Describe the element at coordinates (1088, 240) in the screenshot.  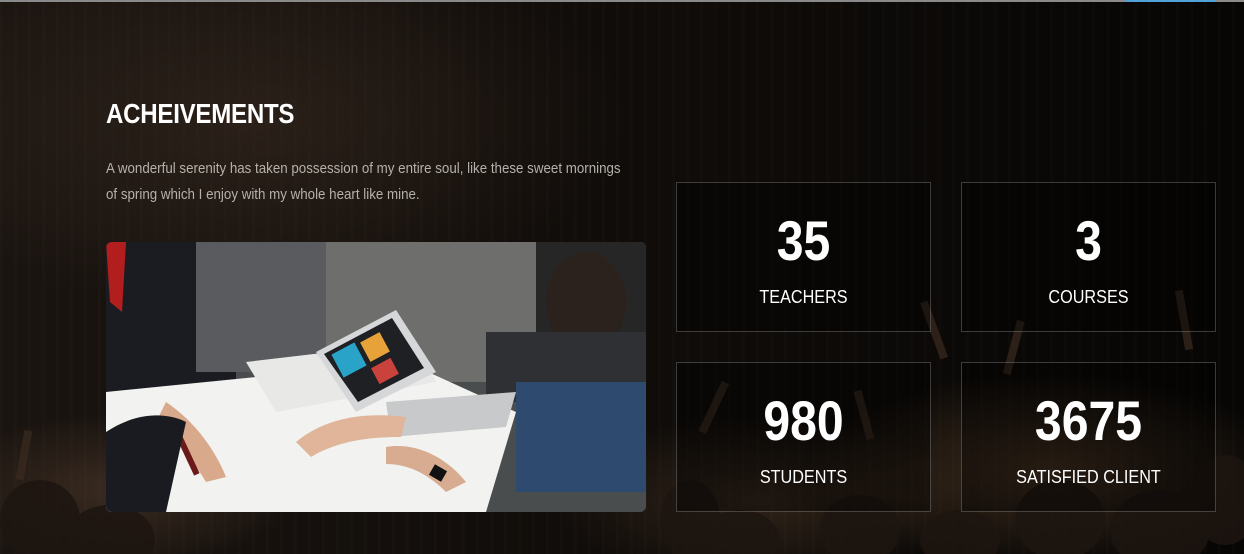
I see `stat-number: 3` at that location.